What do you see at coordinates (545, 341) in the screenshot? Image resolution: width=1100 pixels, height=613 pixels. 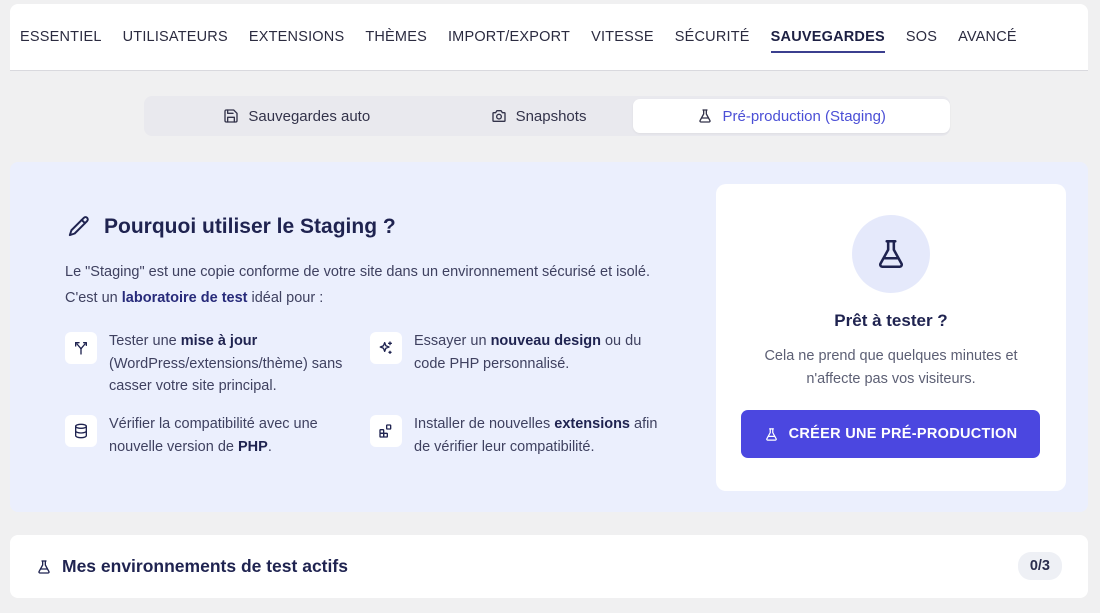 I see `feature-text-bold: nouveau design` at bounding box center [545, 341].